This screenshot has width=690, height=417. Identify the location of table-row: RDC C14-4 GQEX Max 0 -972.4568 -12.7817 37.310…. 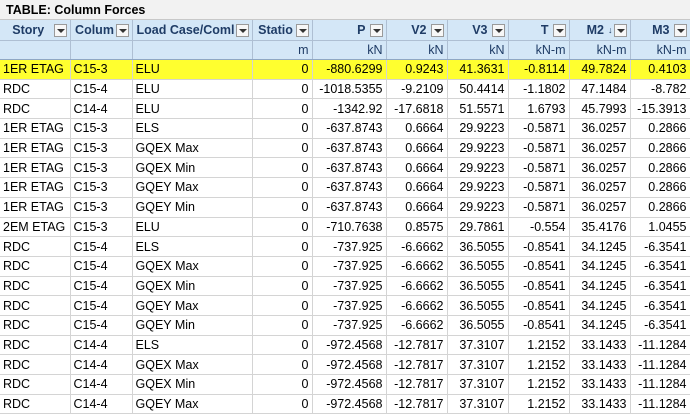
(345, 364).